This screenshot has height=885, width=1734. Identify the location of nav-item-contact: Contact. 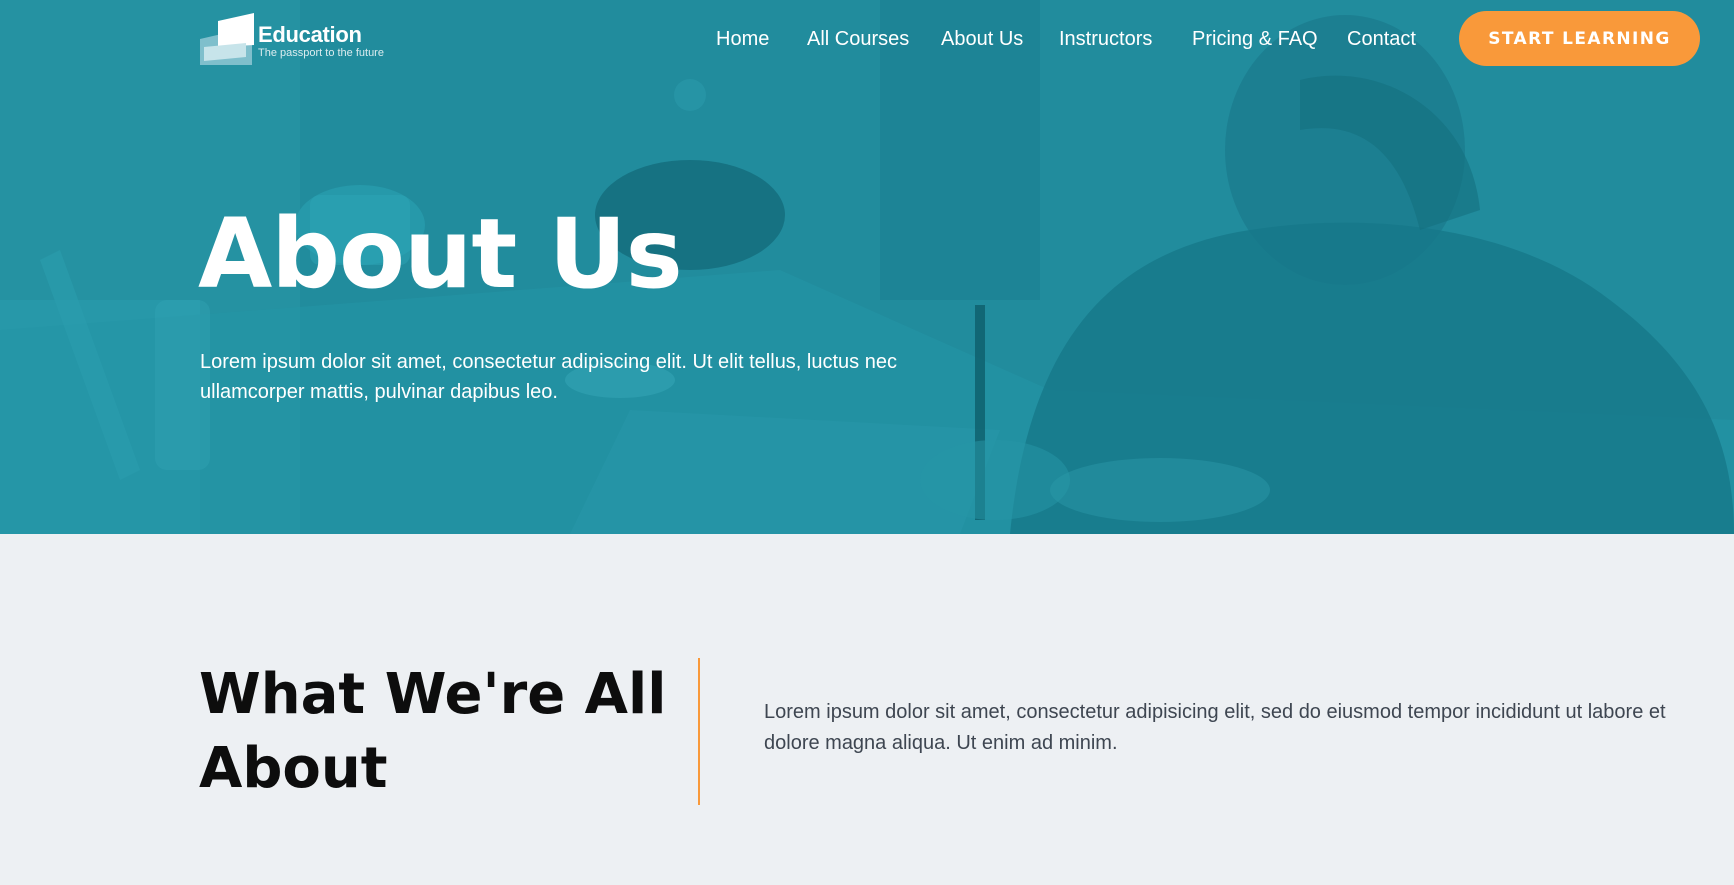
(1381, 39).